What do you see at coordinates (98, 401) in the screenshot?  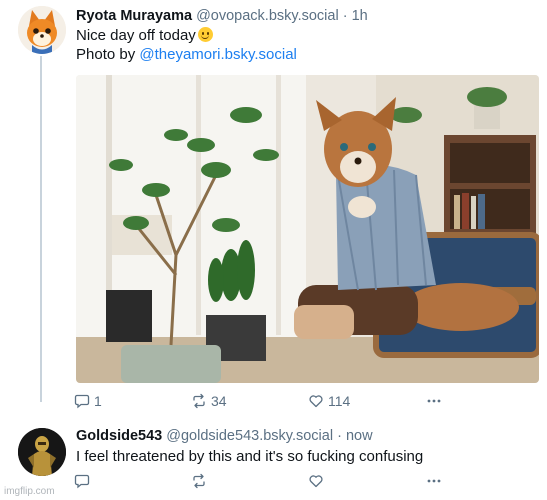 I see `reply-count: 1` at bounding box center [98, 401].